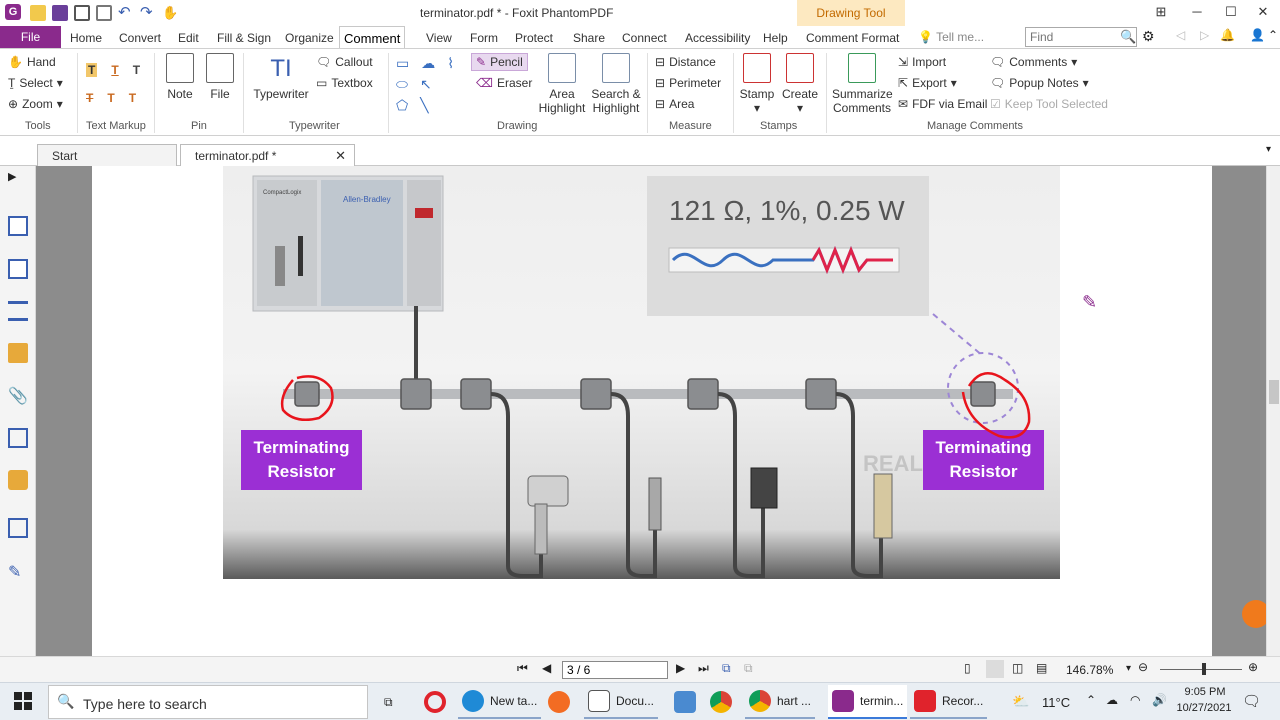  I want to click on zoom-dropdown-icon: ▾, so click(1128, 668).